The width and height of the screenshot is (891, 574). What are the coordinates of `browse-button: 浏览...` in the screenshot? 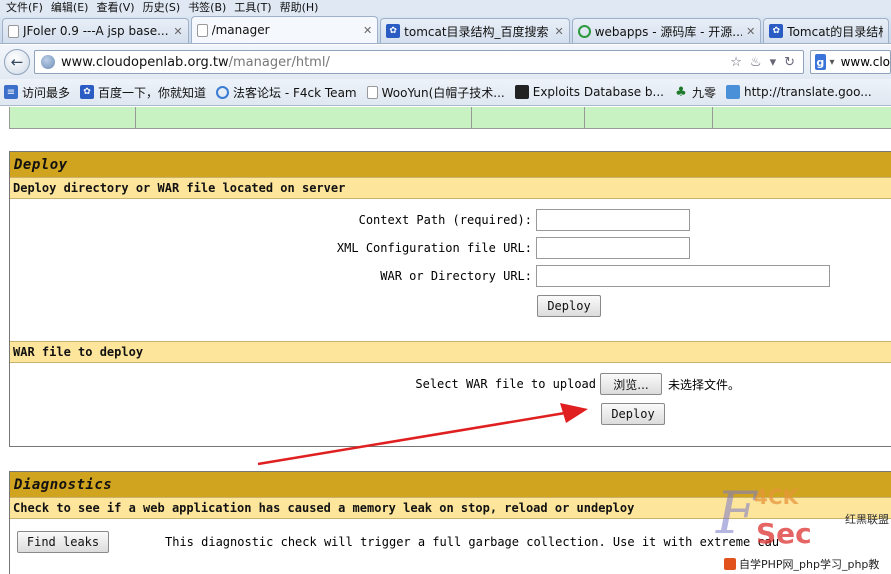 It's located at (631, 384).